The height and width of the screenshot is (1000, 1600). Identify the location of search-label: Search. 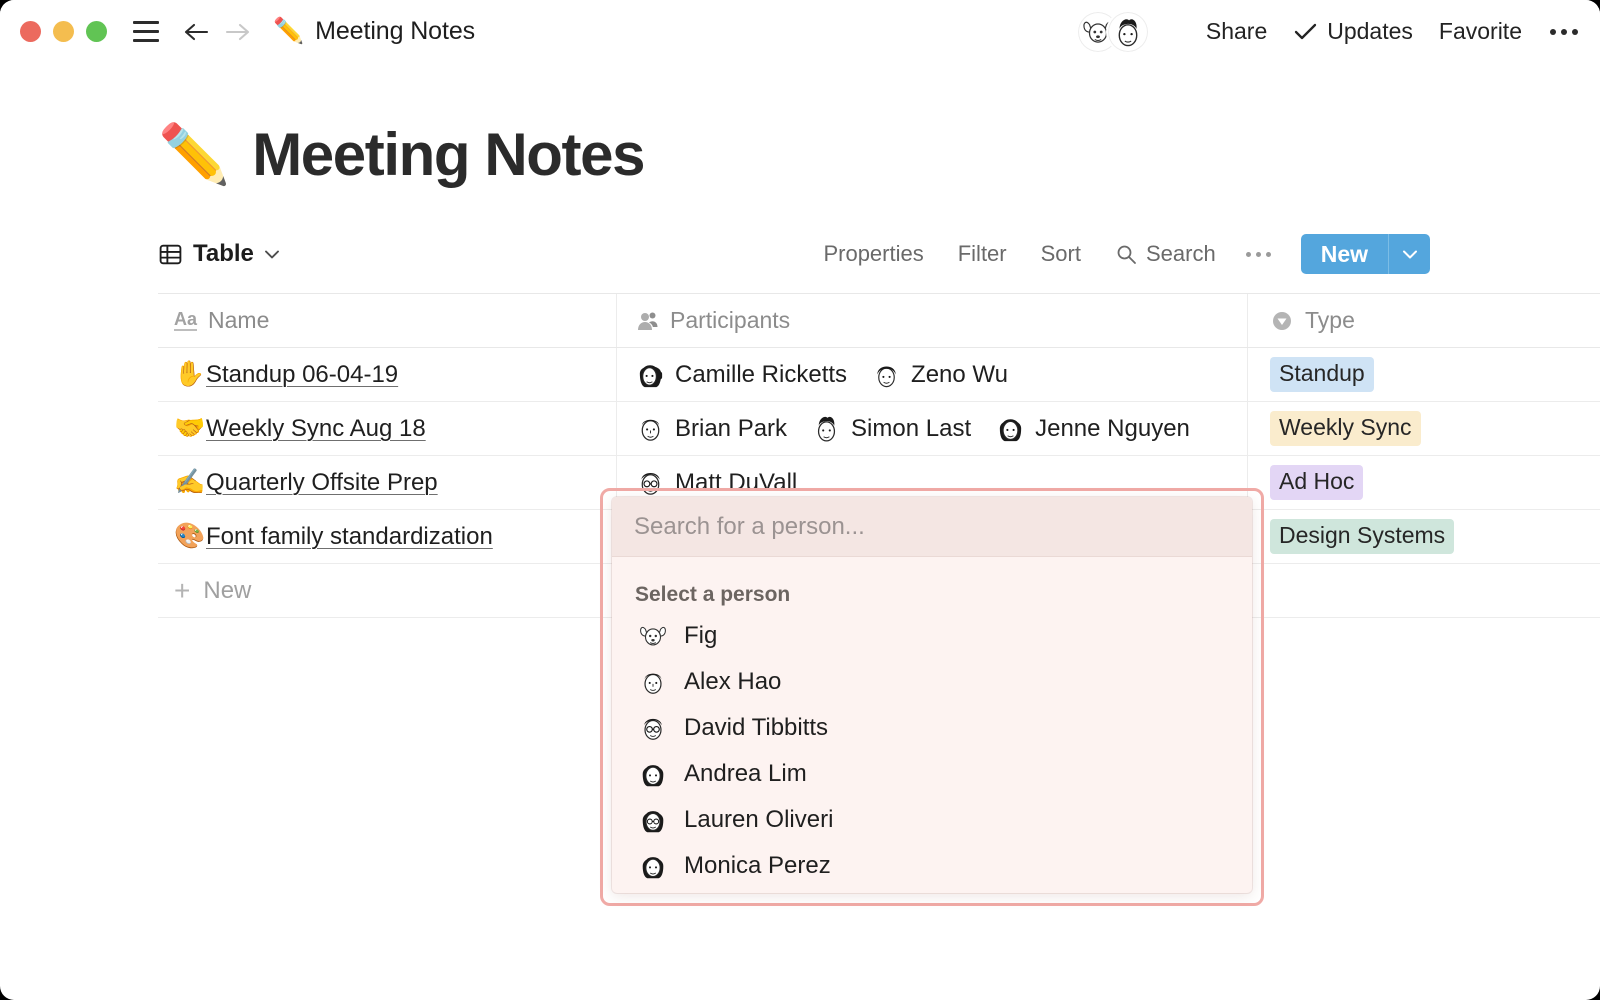
(1180, 253).